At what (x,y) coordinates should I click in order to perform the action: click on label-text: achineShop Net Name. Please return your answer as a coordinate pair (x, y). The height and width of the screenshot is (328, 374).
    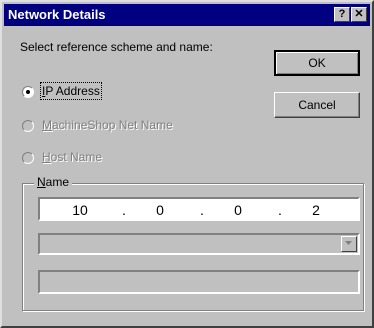
    Looking at the image, I should click on (112, 125).